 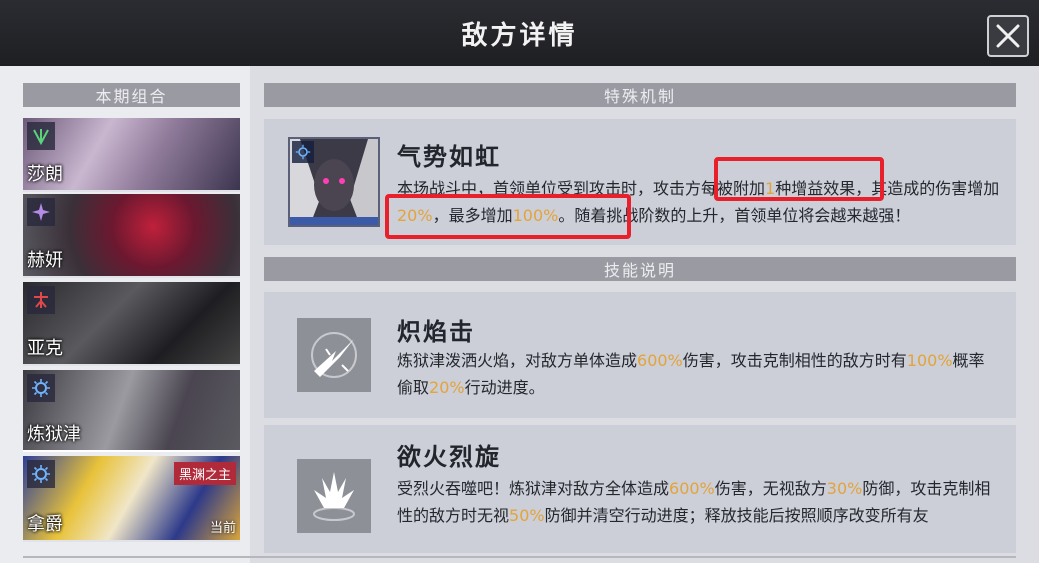 I want to click on character-name: 赫妍, so click(x=45, y=260).